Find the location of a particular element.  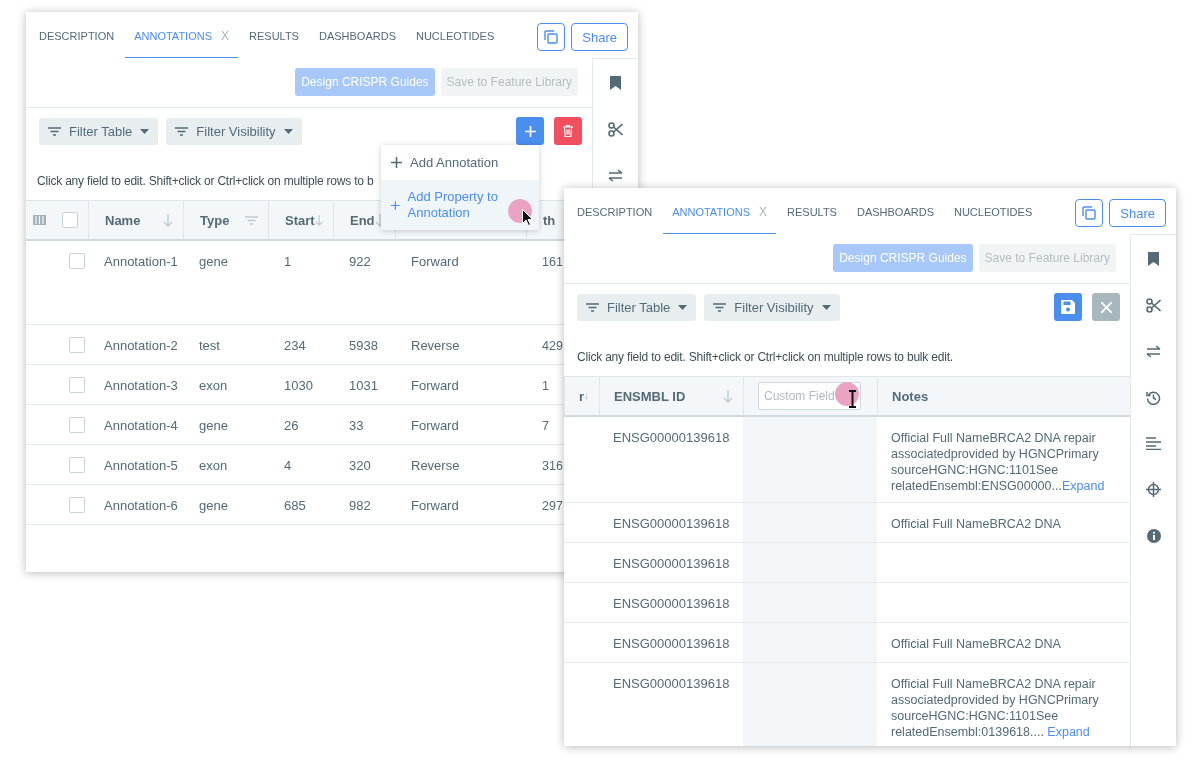

table-cell: 5938 is located at coordinates (363, 345).